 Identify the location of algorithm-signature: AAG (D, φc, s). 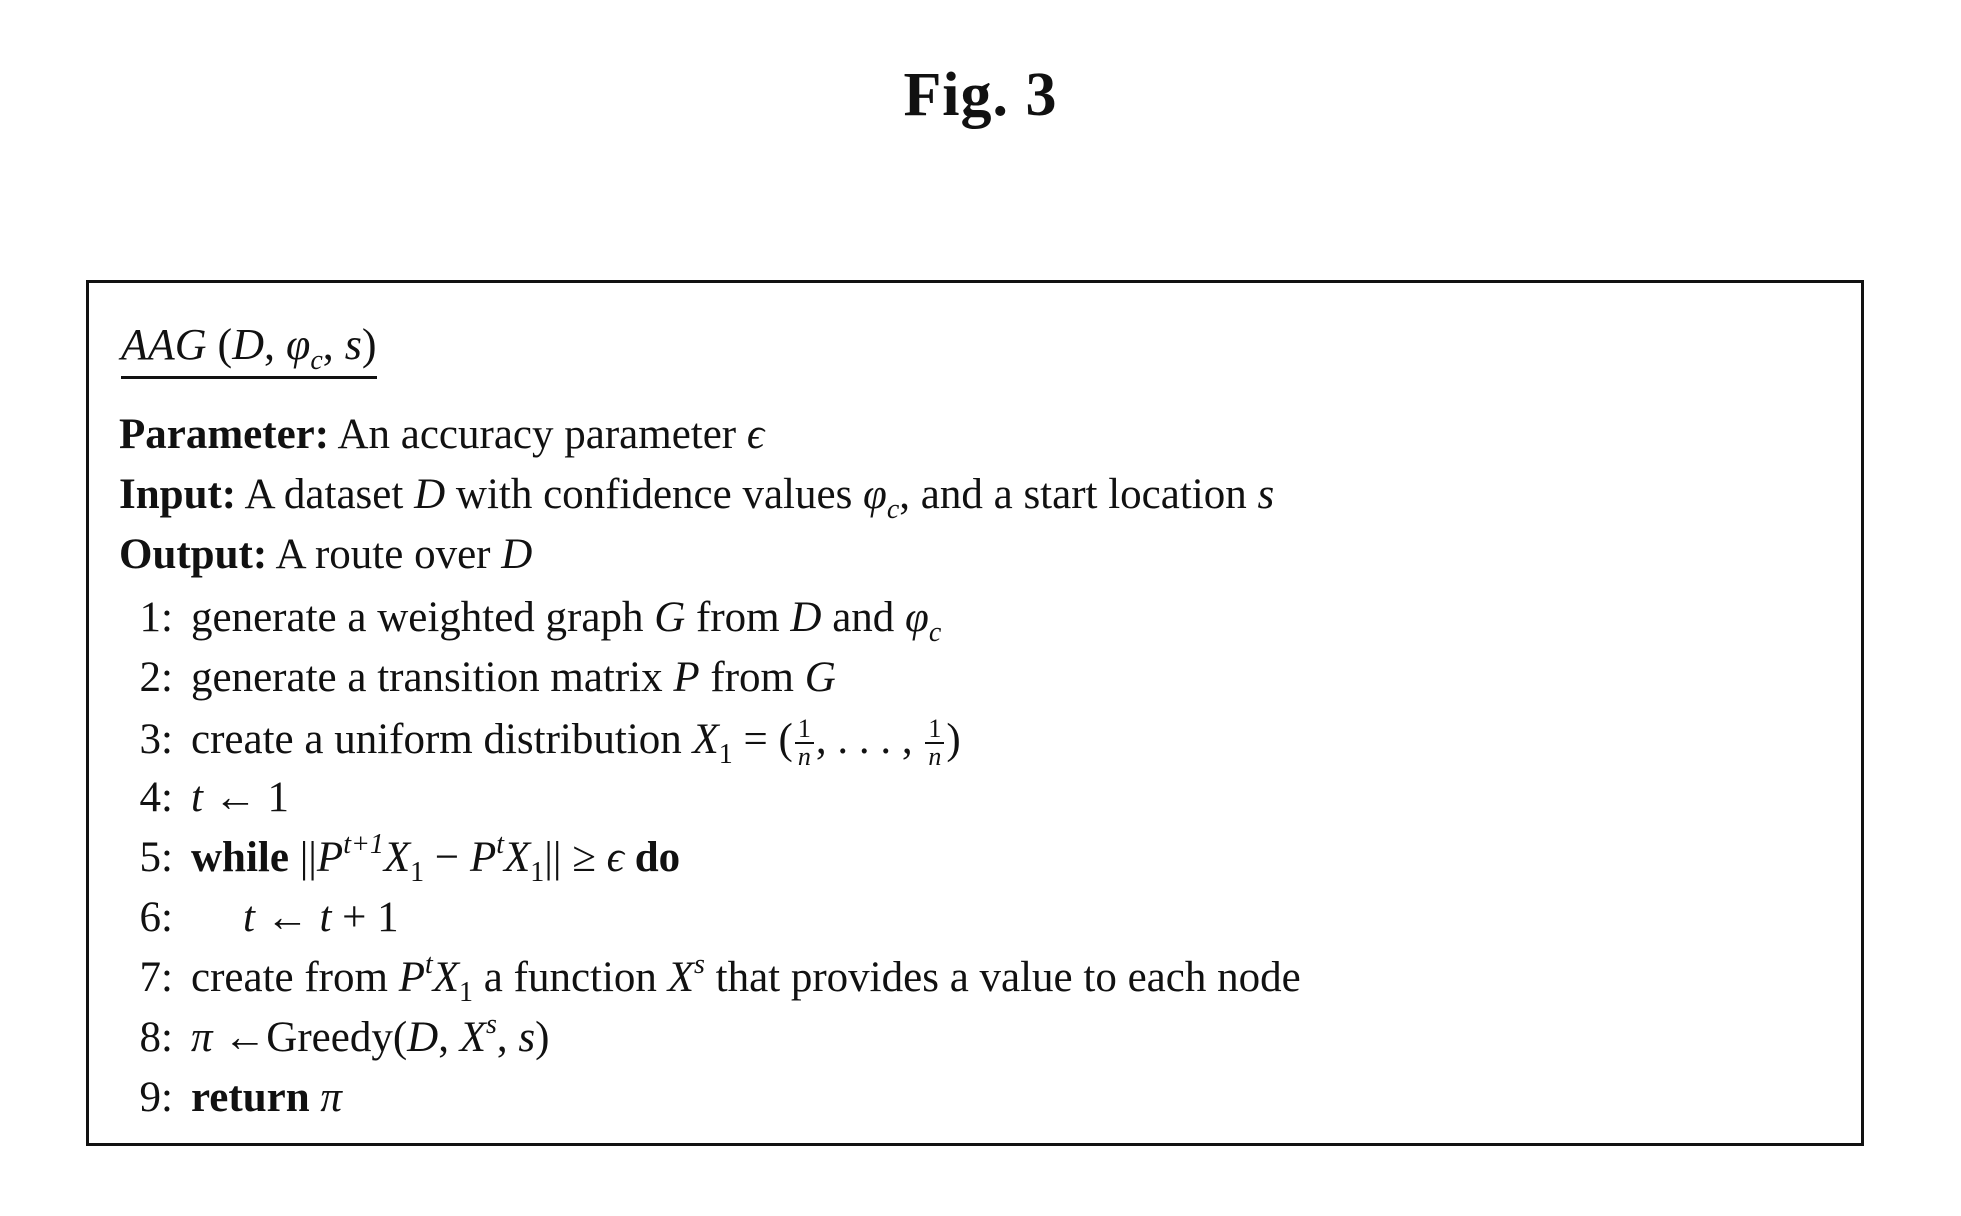
(249, 349).